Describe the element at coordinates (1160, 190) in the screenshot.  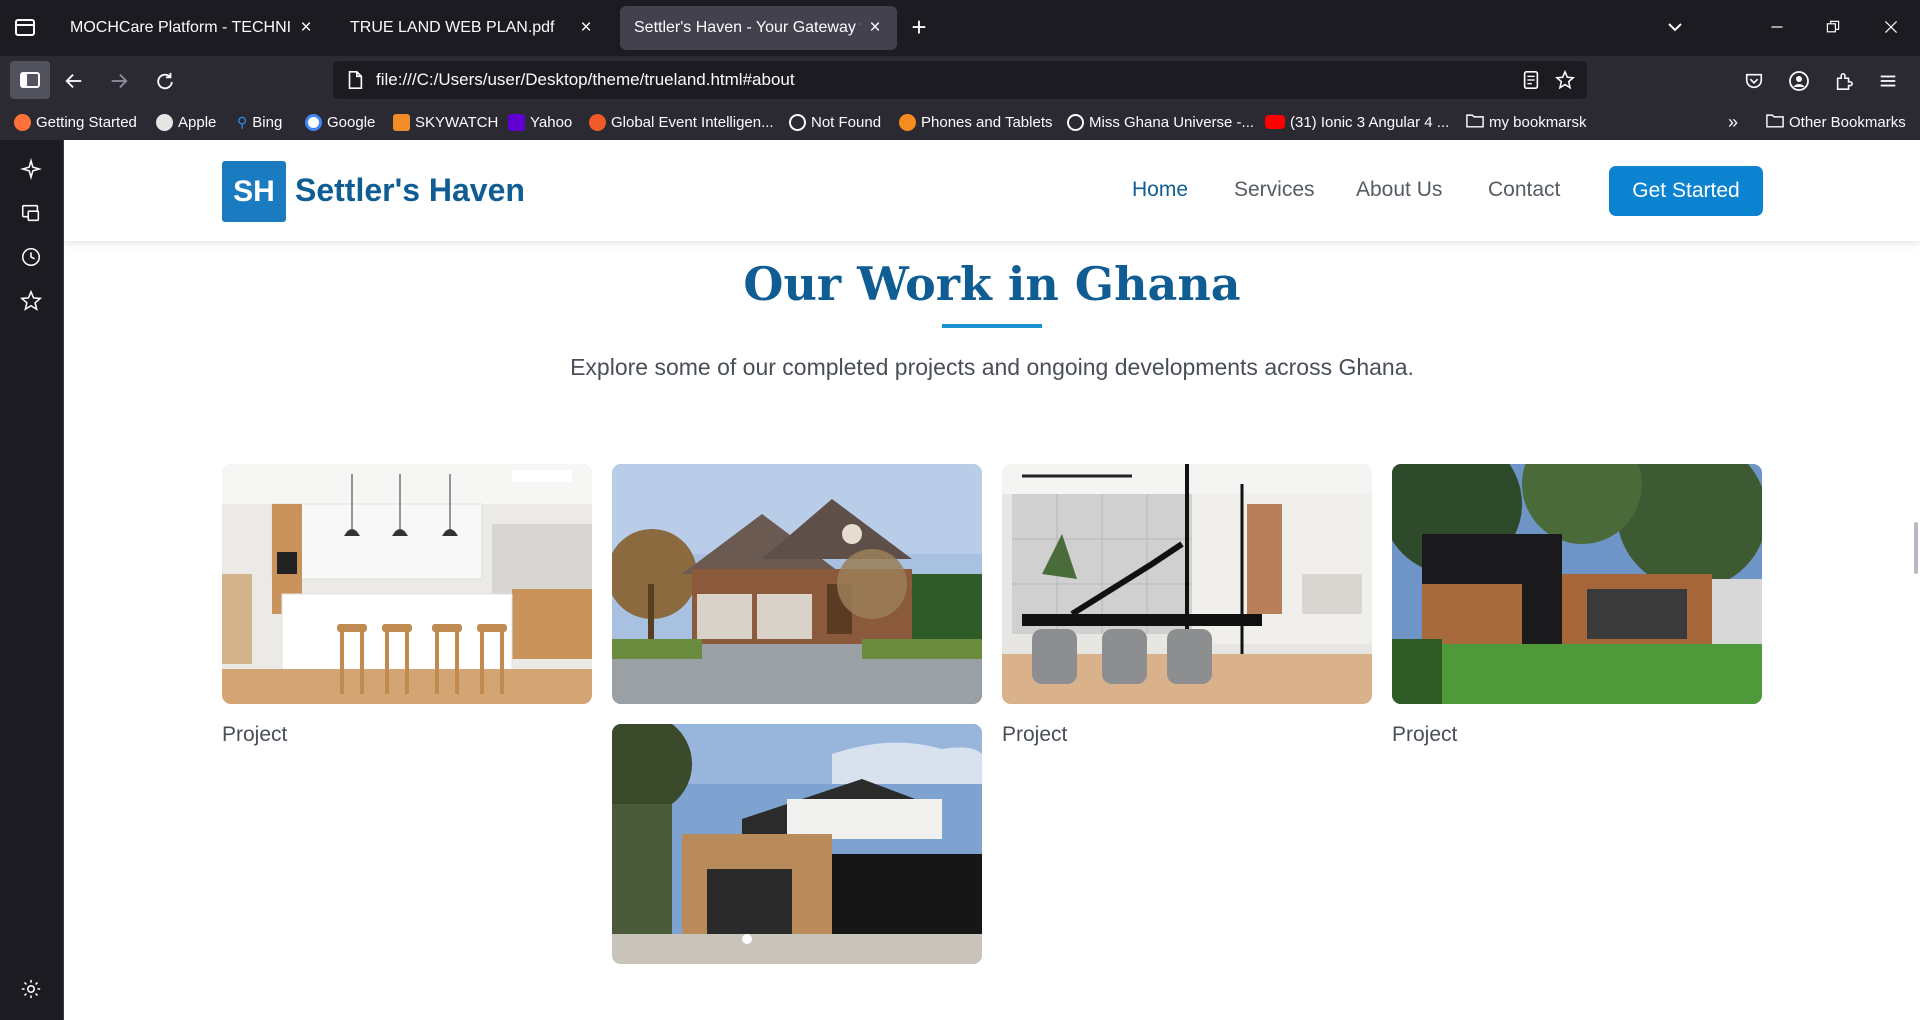
I see `nav-home: Home` at that location.